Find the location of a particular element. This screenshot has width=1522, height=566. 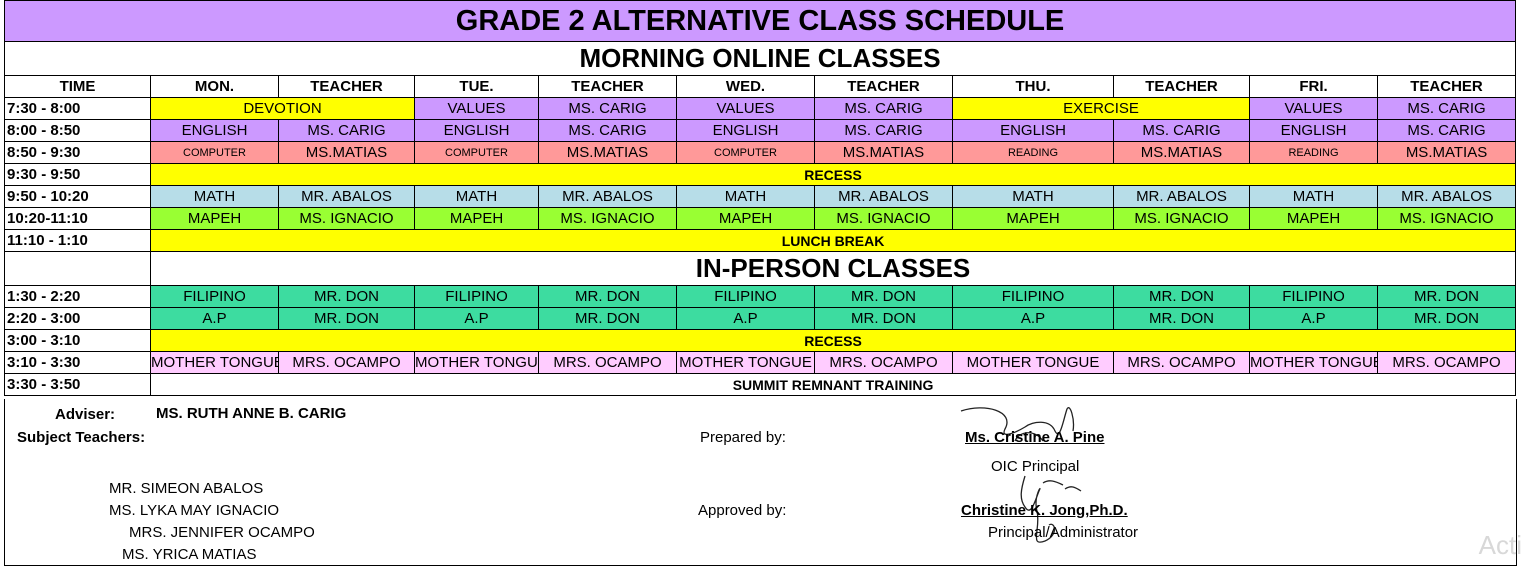

time-cell: 3:00 - 3:10 is located at coordinates (77, 340).